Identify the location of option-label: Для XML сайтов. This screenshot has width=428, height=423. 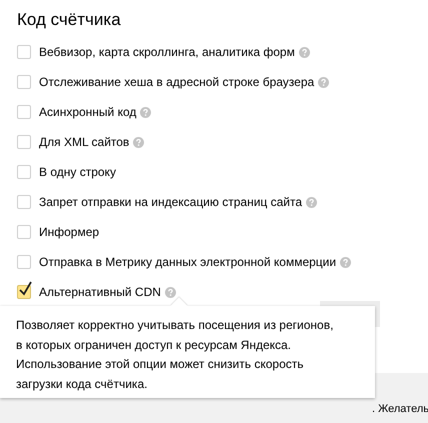
(84, 142).